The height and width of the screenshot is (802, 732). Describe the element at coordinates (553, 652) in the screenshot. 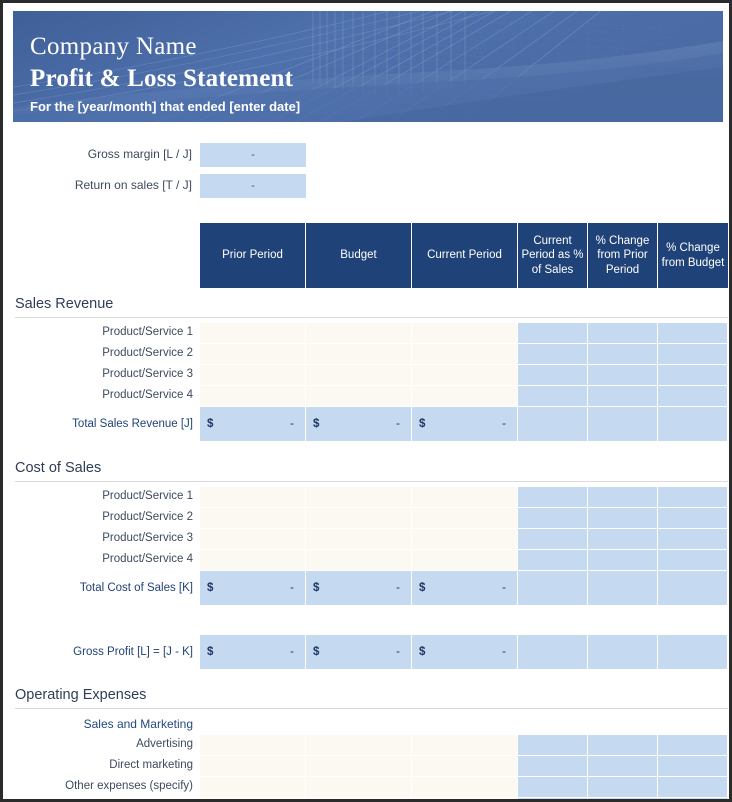

I see `gross-profit-cell-pct-of-sales` at that location.